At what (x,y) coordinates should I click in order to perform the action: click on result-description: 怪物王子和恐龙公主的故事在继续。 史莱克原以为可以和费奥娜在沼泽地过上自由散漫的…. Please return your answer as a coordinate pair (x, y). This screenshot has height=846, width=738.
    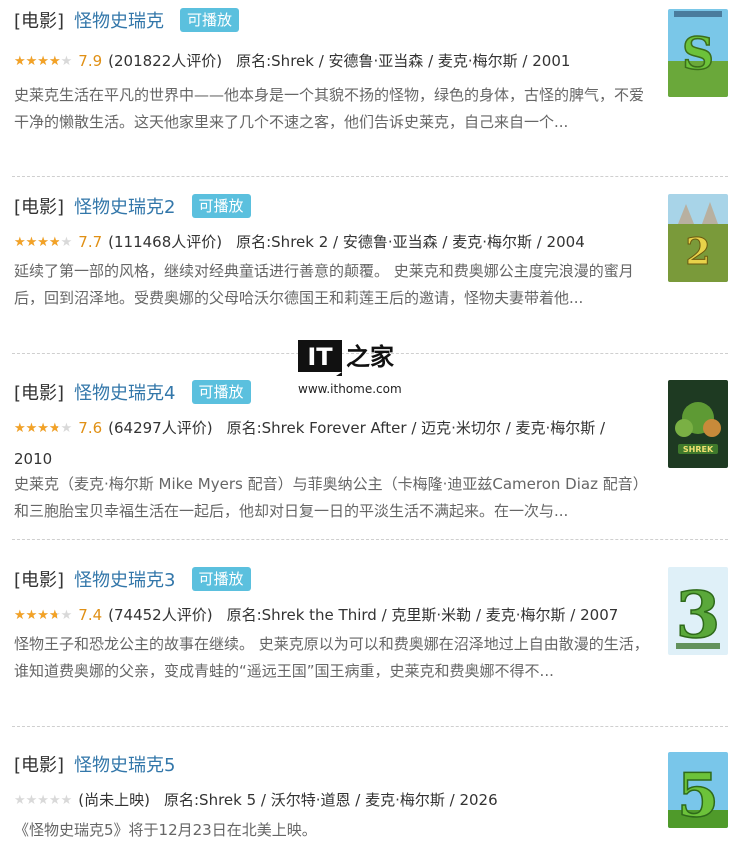
    Looking at the image, I should click on (331, 657).